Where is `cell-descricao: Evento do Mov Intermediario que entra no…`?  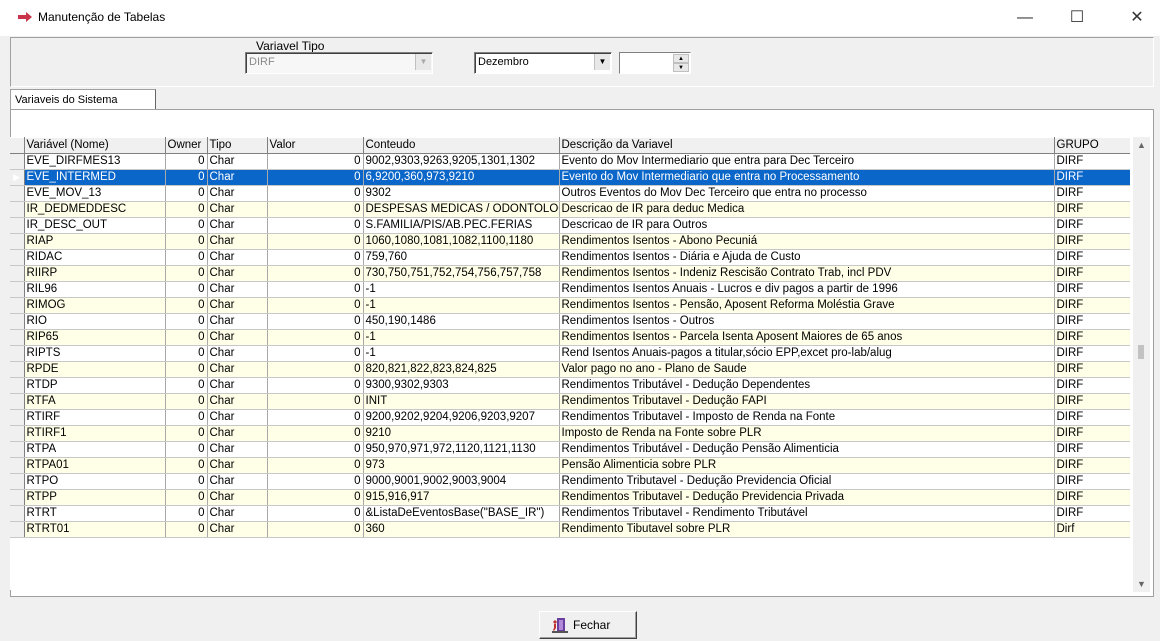
cell-descricao: Evento do Mov Intermediario que entra no… is located at coordinates (807, 177).